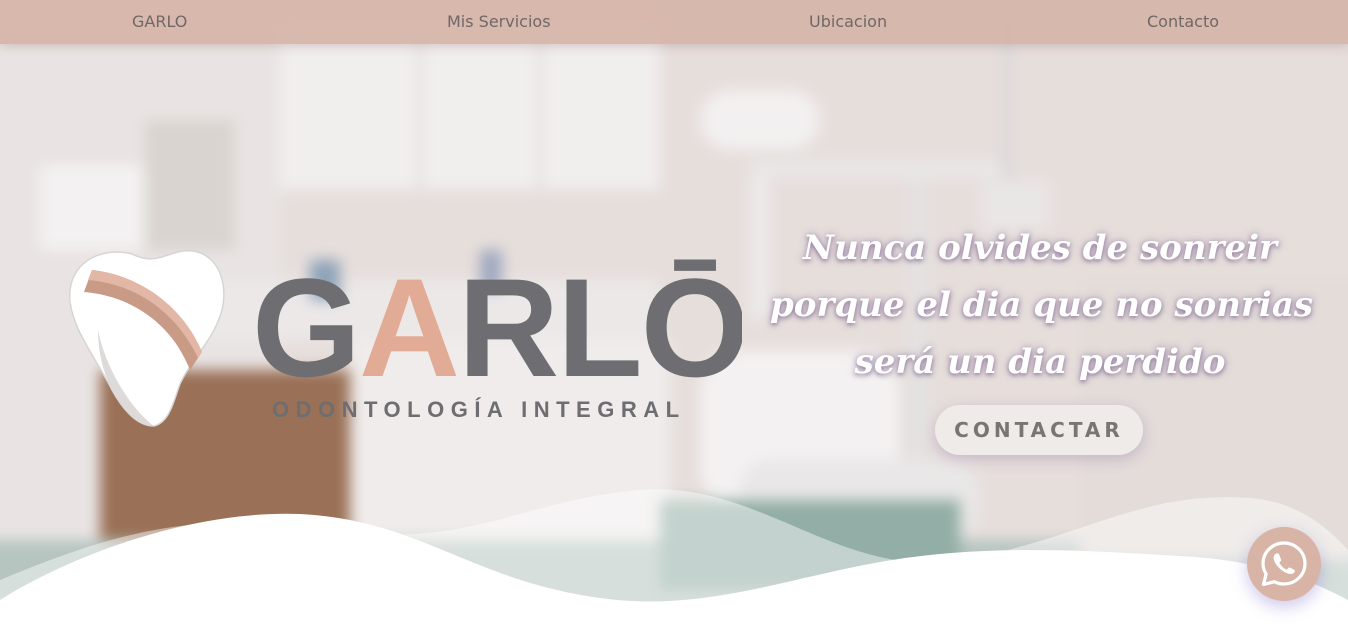 Image resolution: width=1348 pixels, height=626 pixels. I want to click on nav-link-services: Mis Servicios, so click(499, 21).